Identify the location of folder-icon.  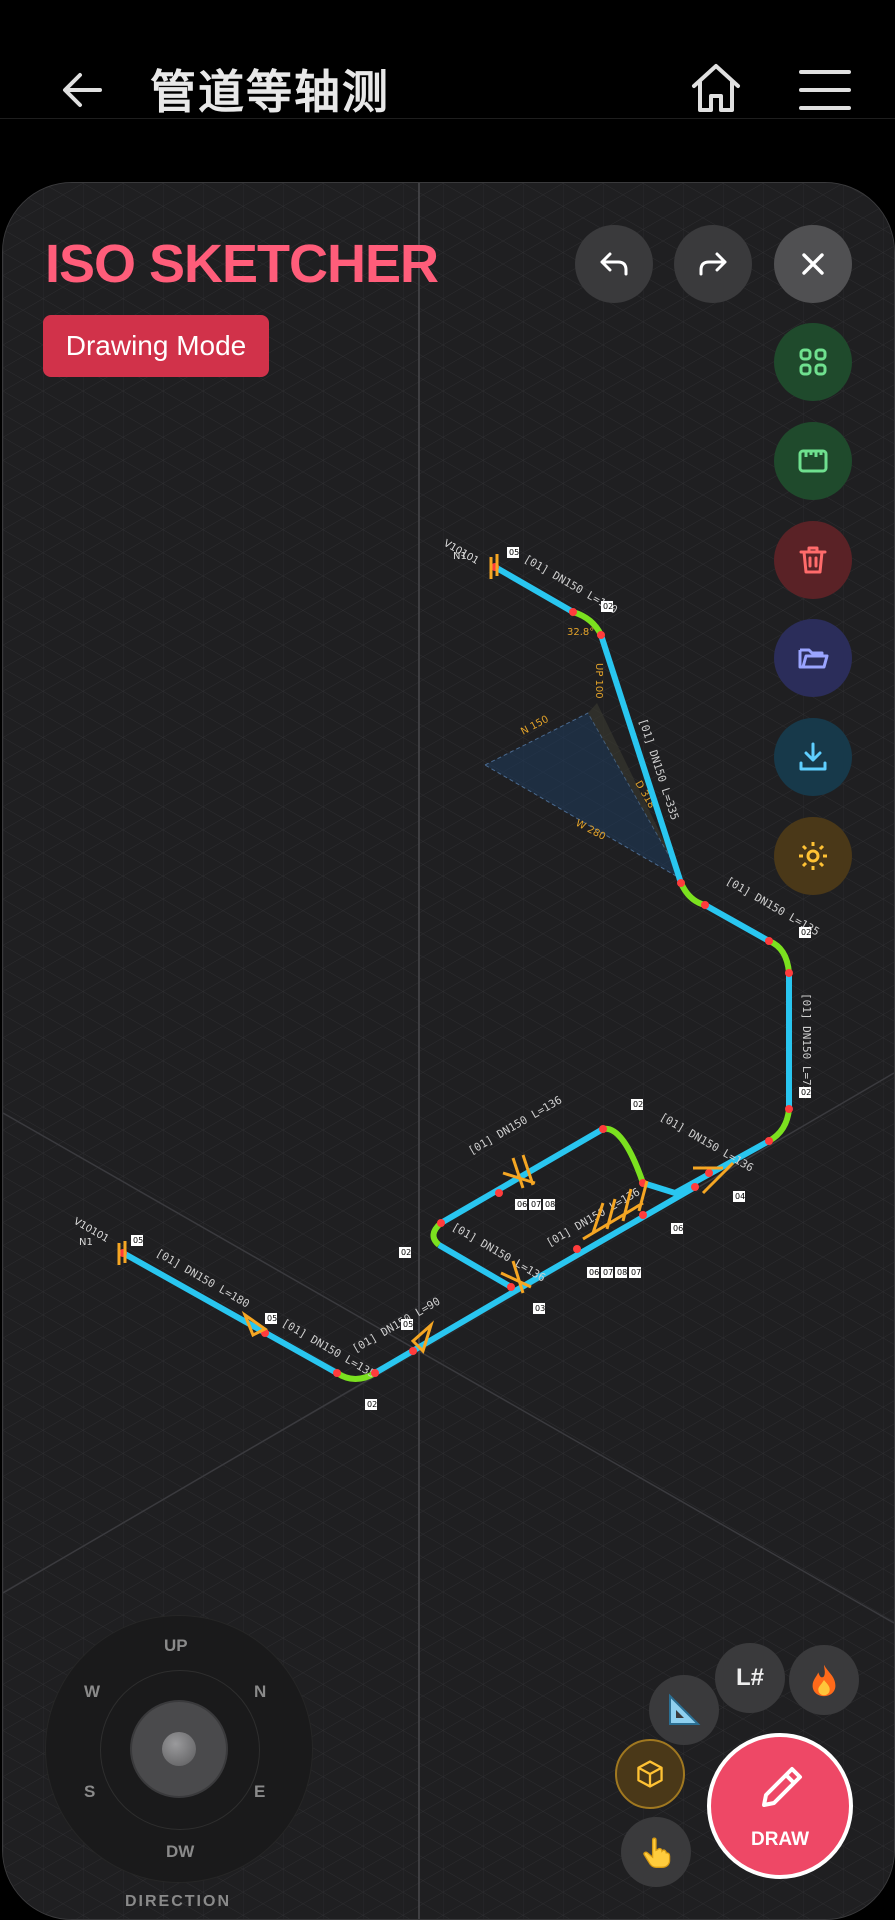
(813, 658).